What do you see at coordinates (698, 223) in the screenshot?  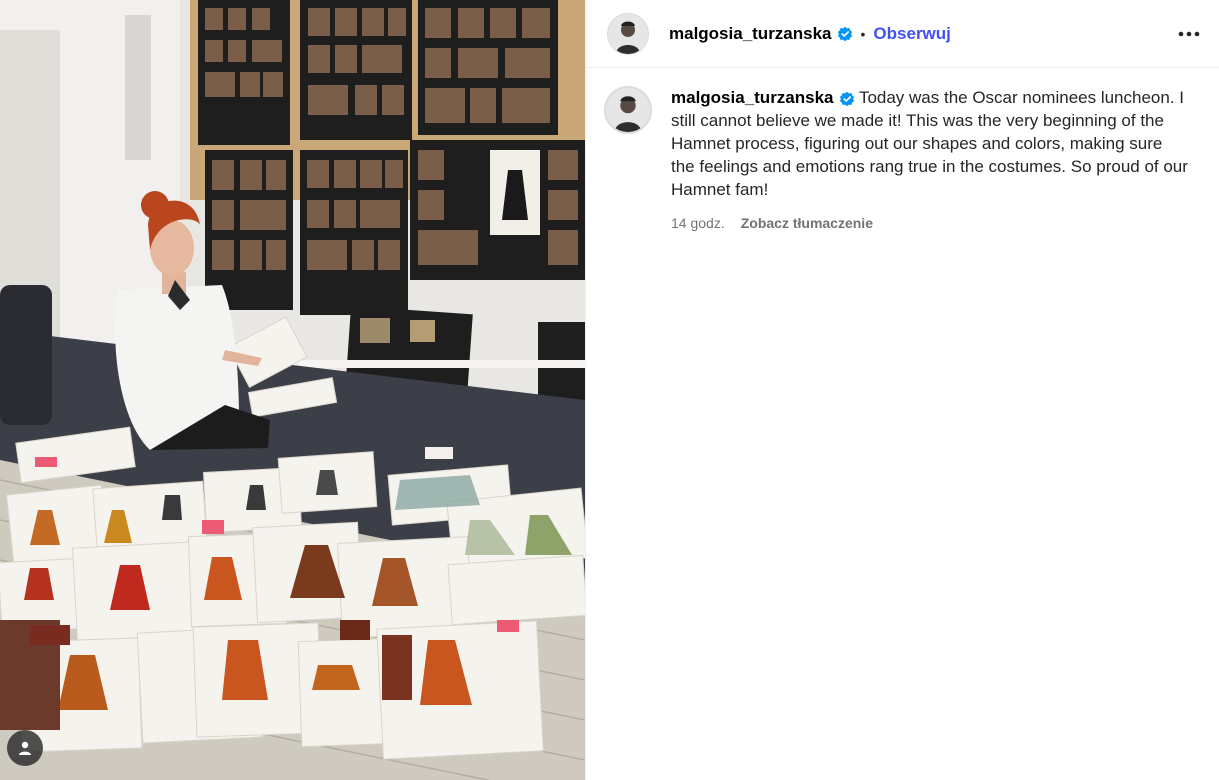 I see `post-timestamp: 14 godz.` at bounding box center [698, 223].